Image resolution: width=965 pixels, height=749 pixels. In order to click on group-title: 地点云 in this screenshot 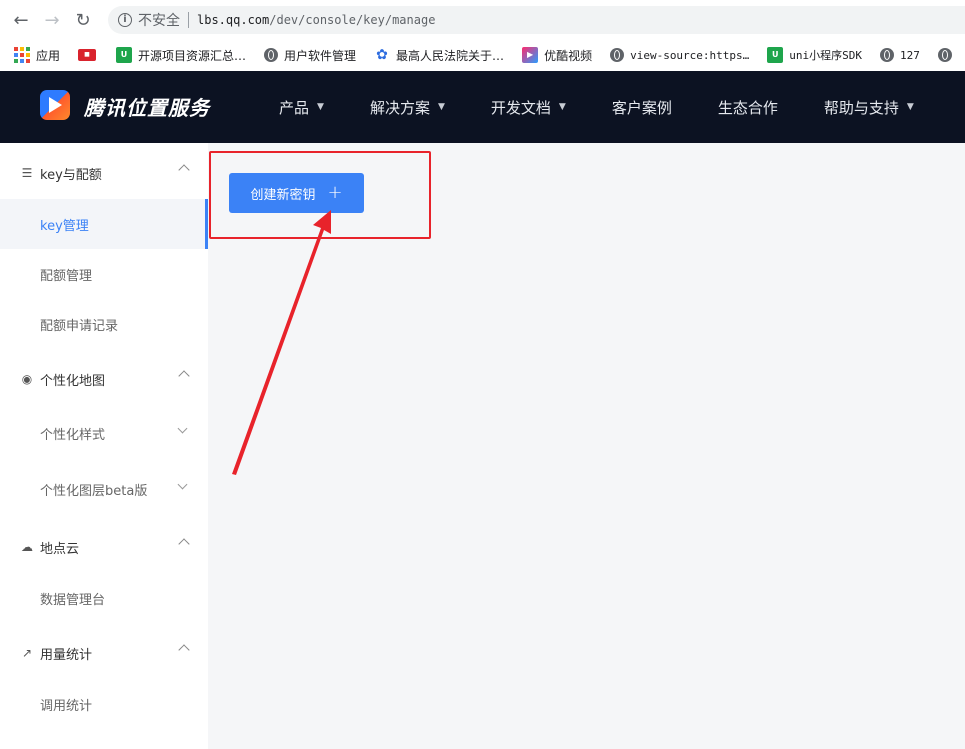, I will do `click(60, 549)`.